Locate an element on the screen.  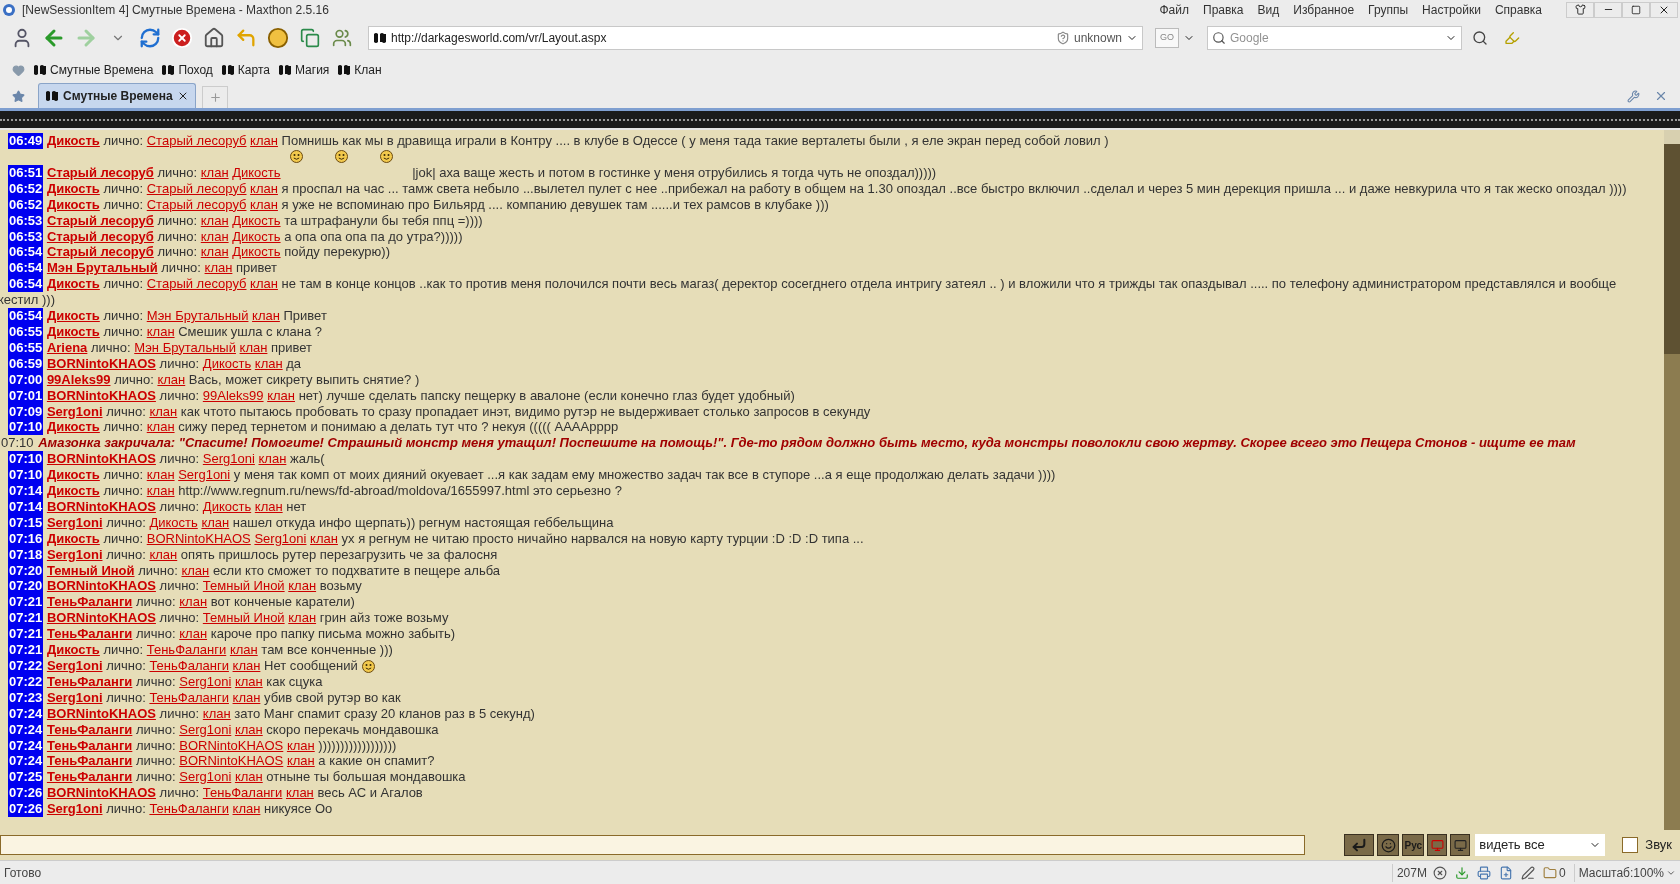
menu-item: Группы is located at coordinates (1388, 9).